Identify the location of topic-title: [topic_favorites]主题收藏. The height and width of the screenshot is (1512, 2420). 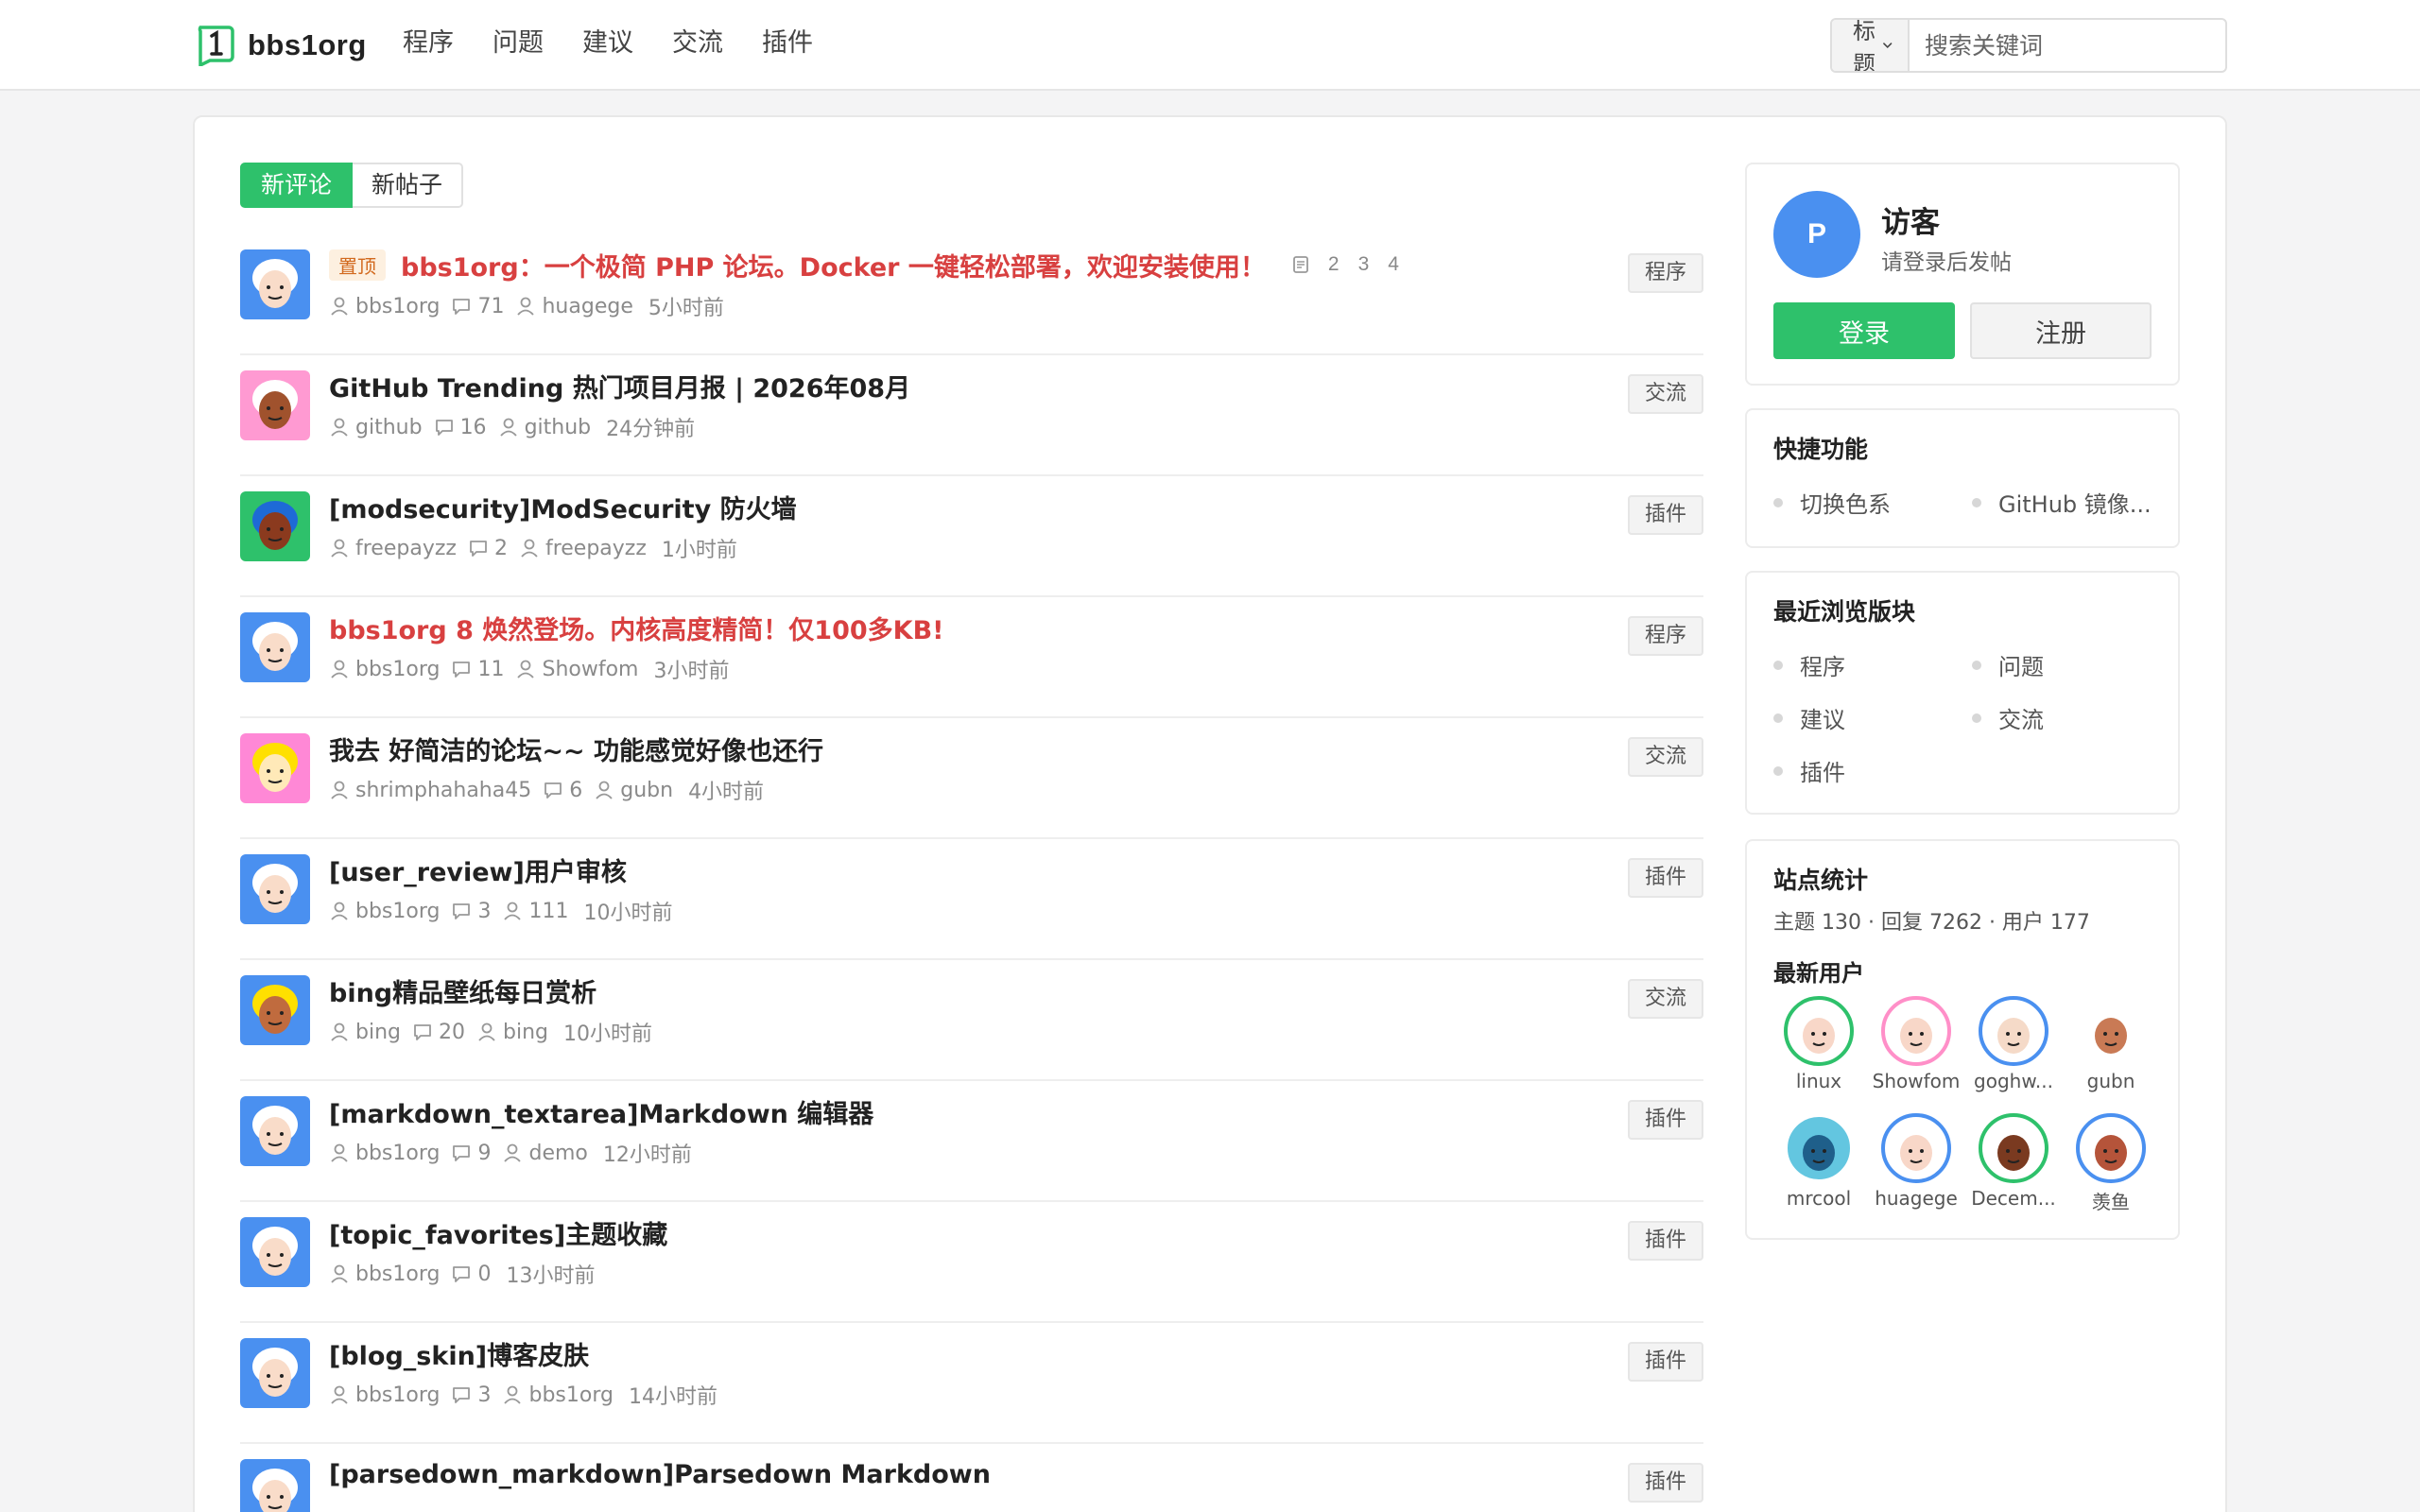
(498, 1232).